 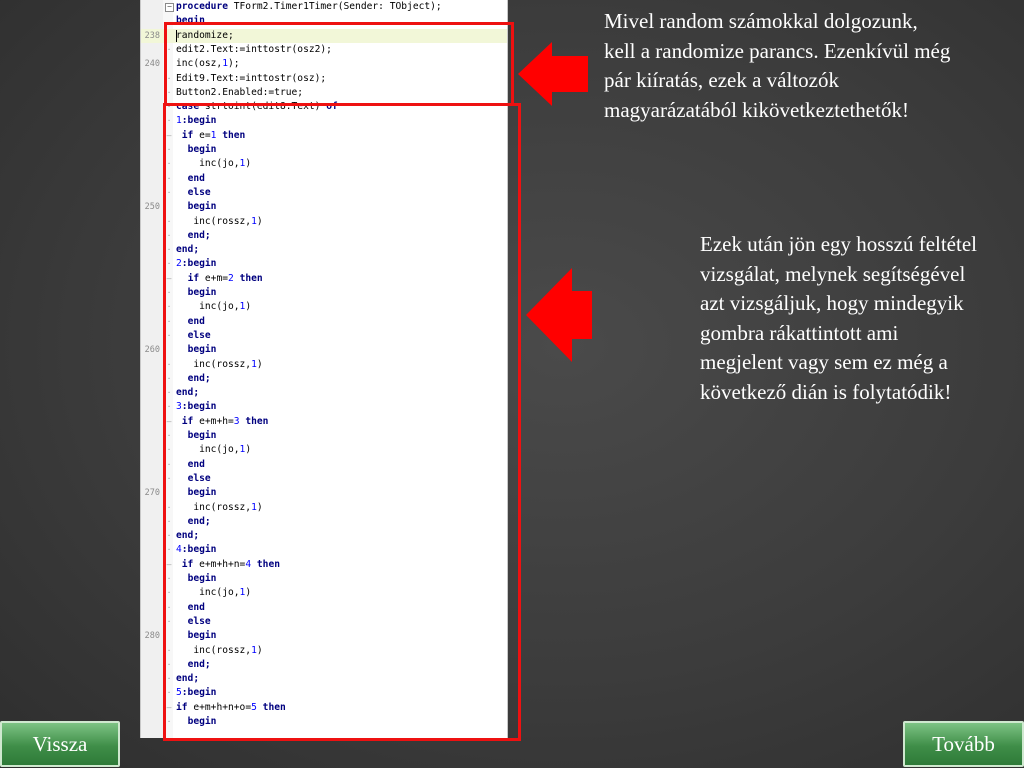 I want to click on next-button: Tovább, so click(x=963, y=744).